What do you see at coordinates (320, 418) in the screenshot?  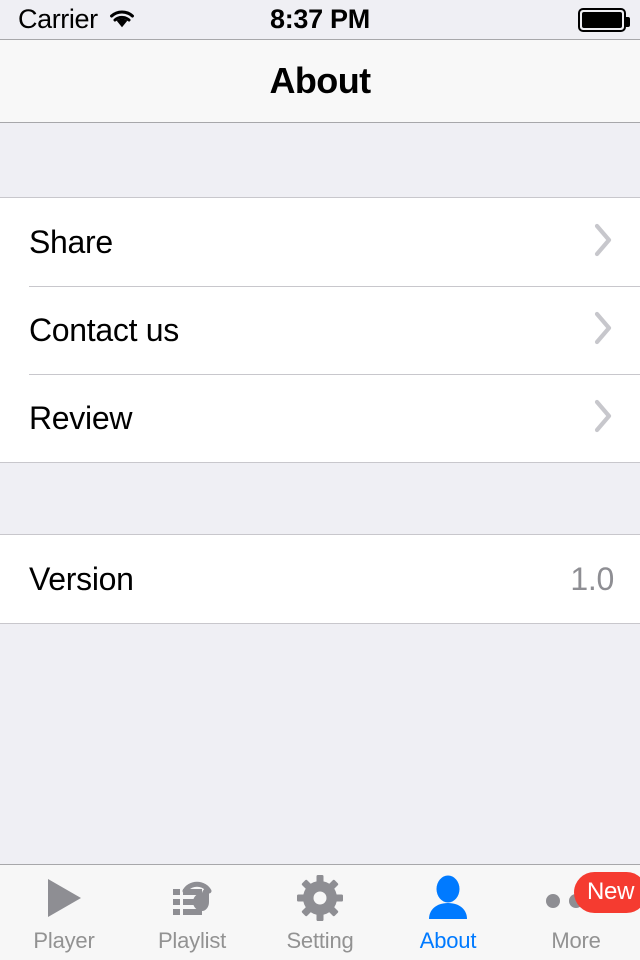 I see `table-row-review: Review` at bounding box center [320, 418].